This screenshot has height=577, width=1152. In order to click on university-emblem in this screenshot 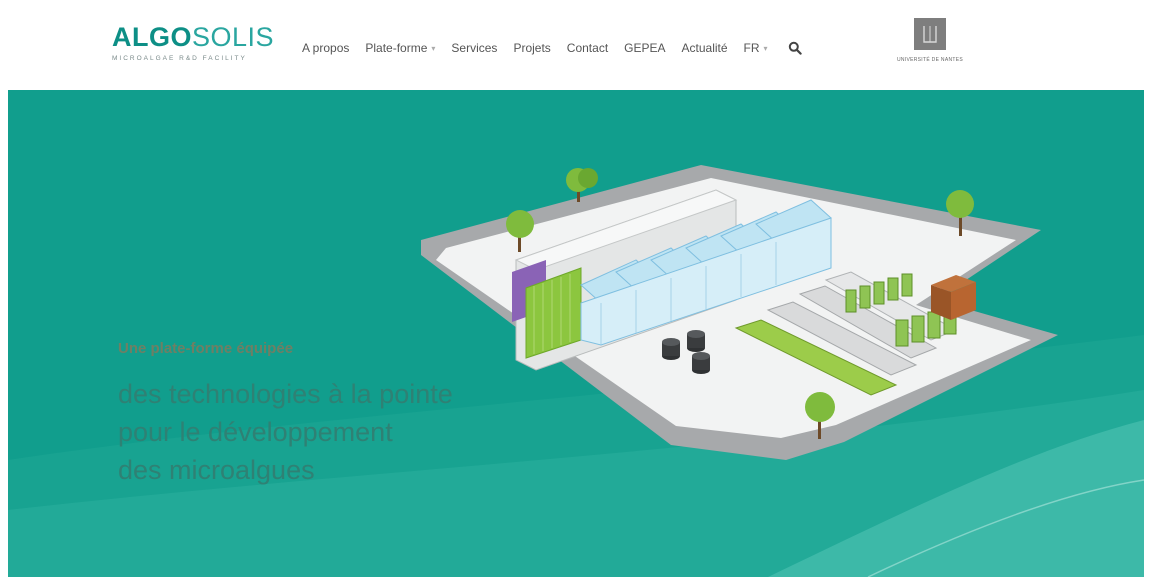, I will do `click(930, 34)`.